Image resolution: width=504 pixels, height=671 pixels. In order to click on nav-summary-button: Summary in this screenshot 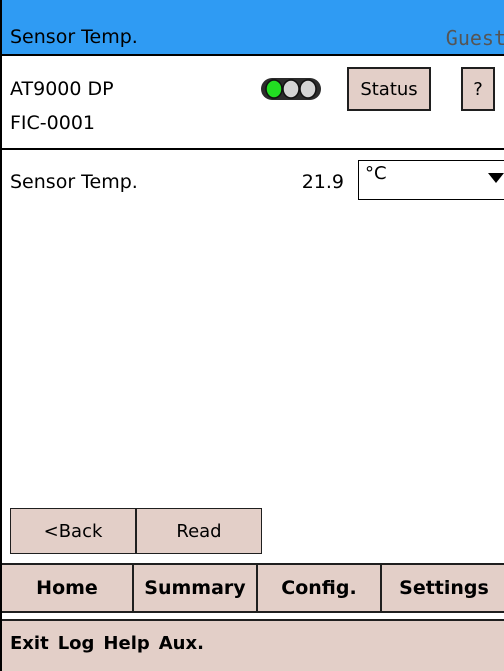, I will do `click(196, 588)`.